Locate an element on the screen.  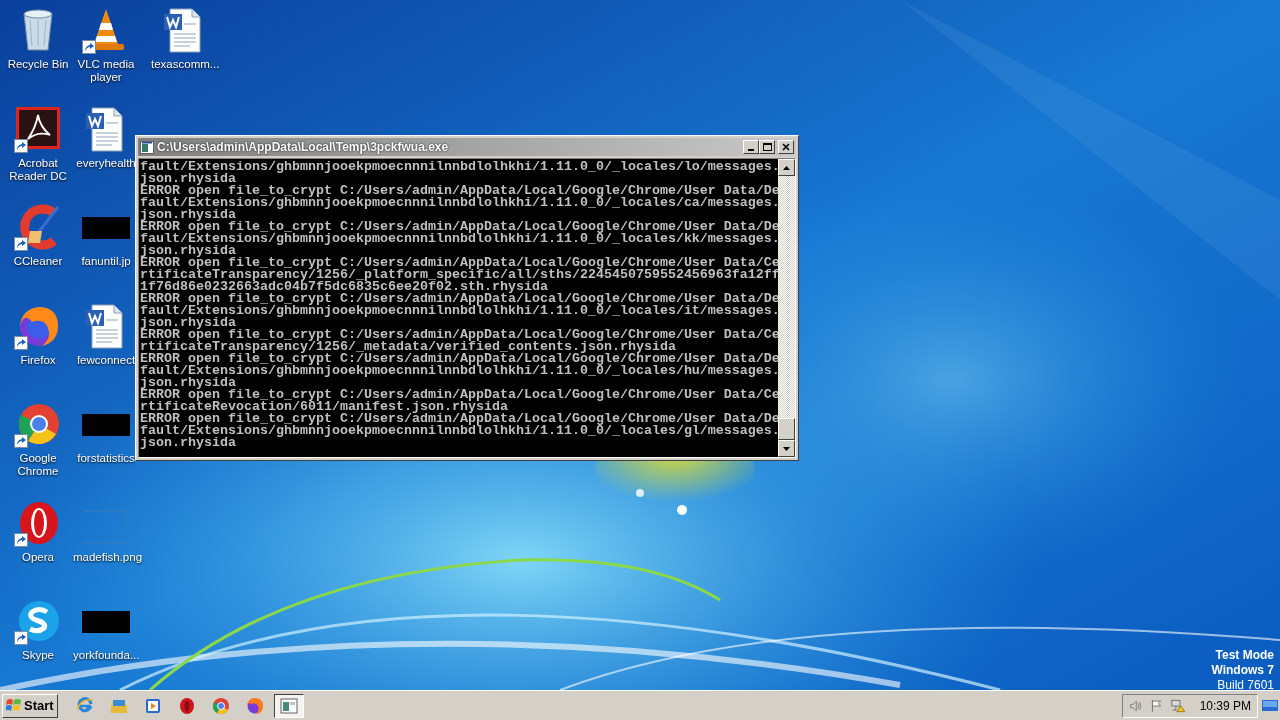
scroll-thumb is located at coordinates (786, 429).